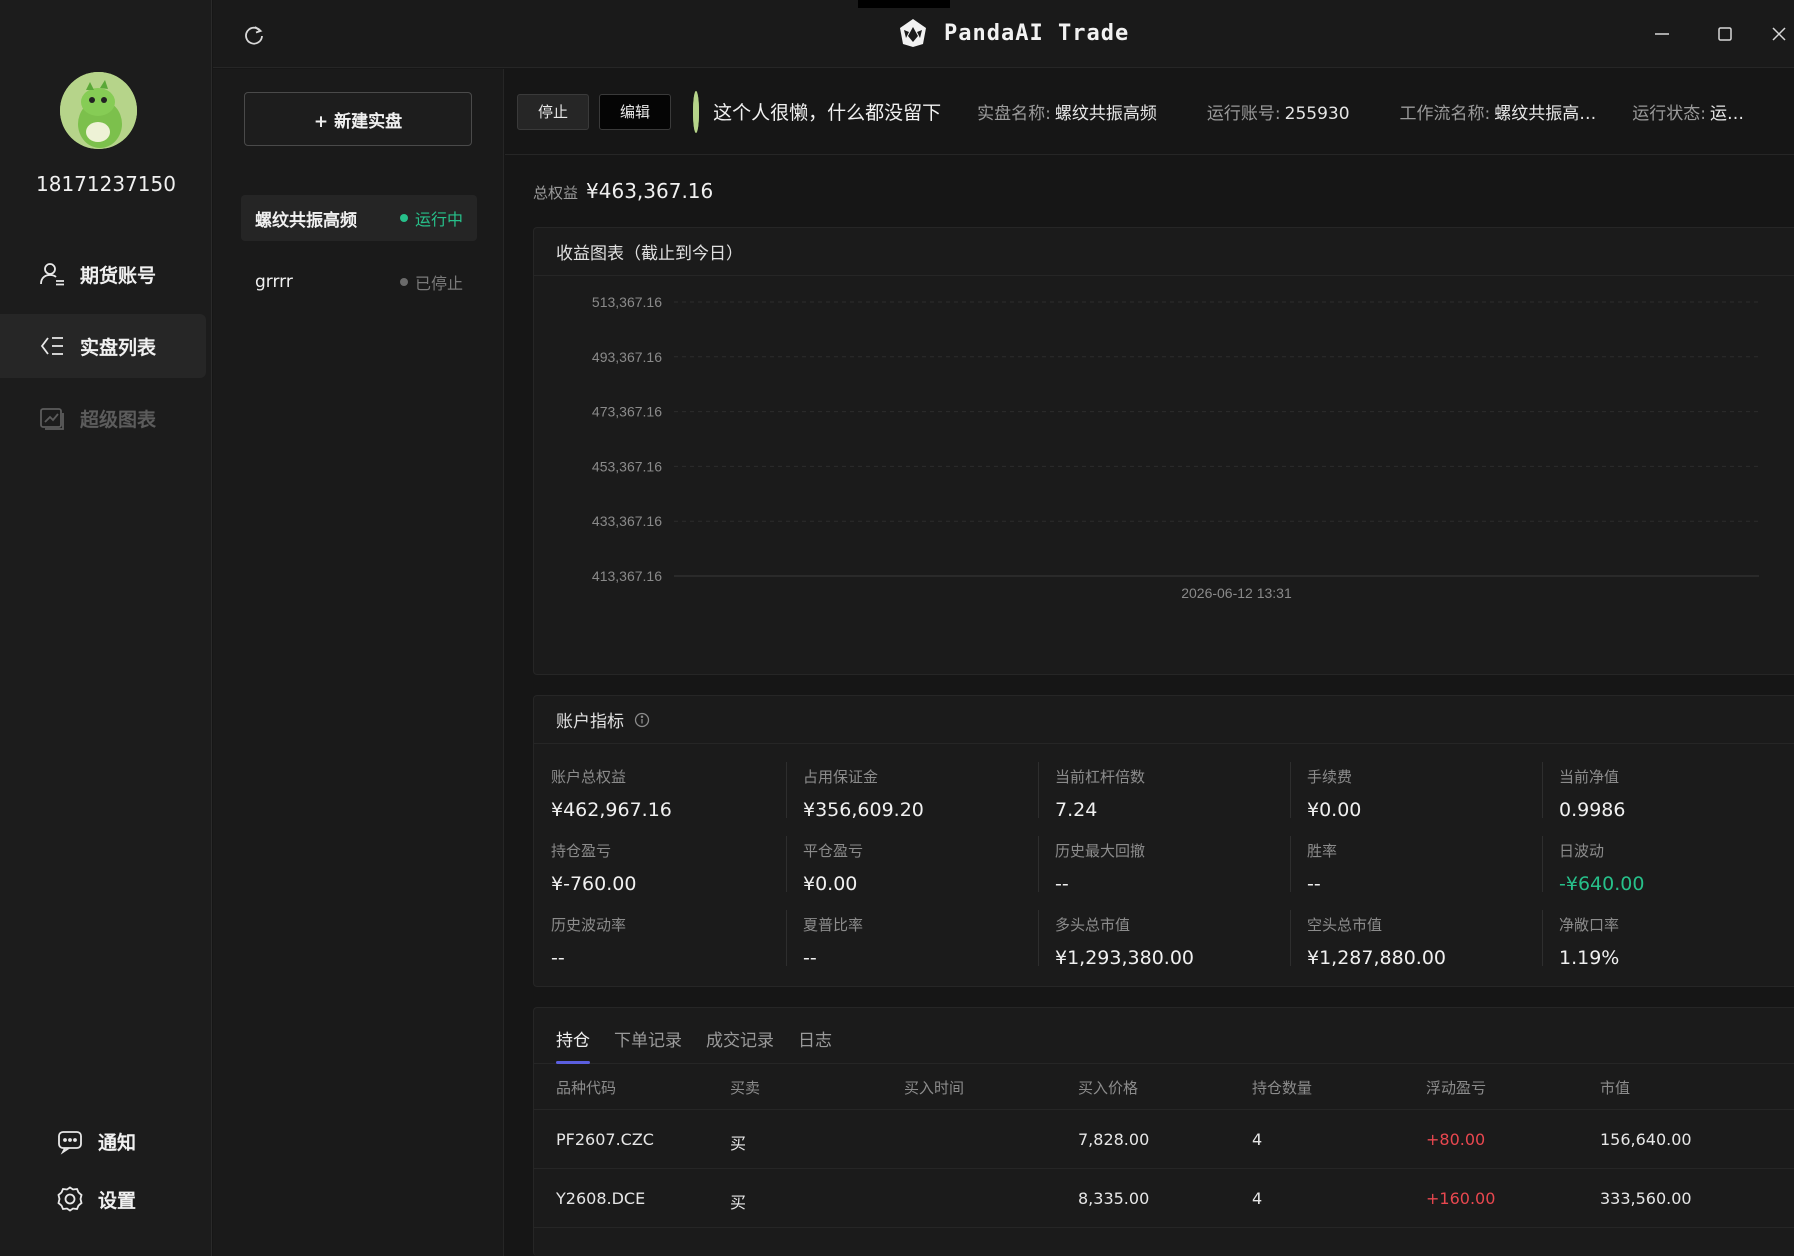 The height and width of the screenshot is (1256, 1794). Describe the element at coordinates (106, 184) in the screenshot. I see `user-phone: 18171237150` at that location.